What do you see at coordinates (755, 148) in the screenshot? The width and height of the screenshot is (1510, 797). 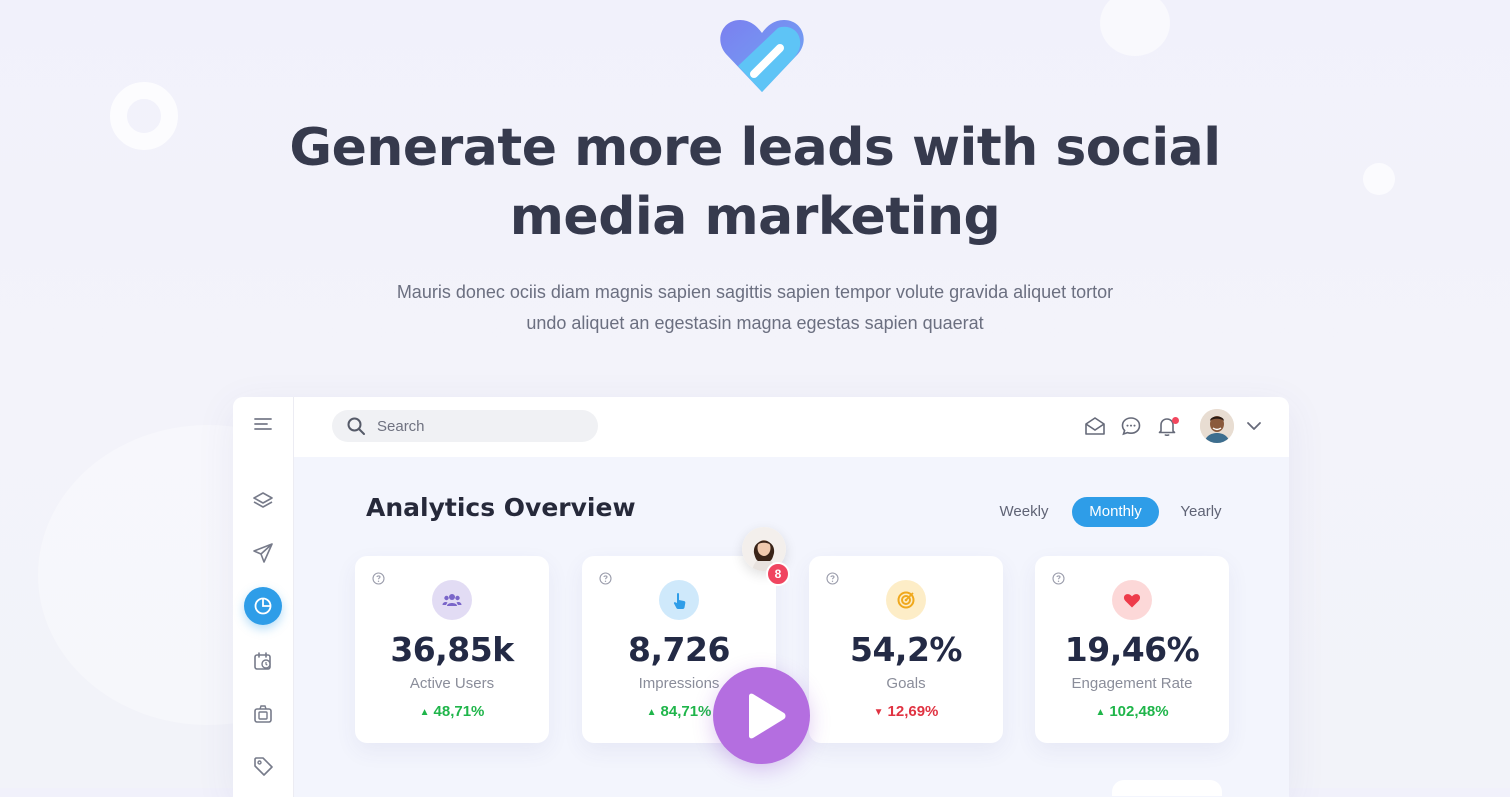 I see `hero-headline-line1: Generate more leads with social` at bounding box center [755, 148].